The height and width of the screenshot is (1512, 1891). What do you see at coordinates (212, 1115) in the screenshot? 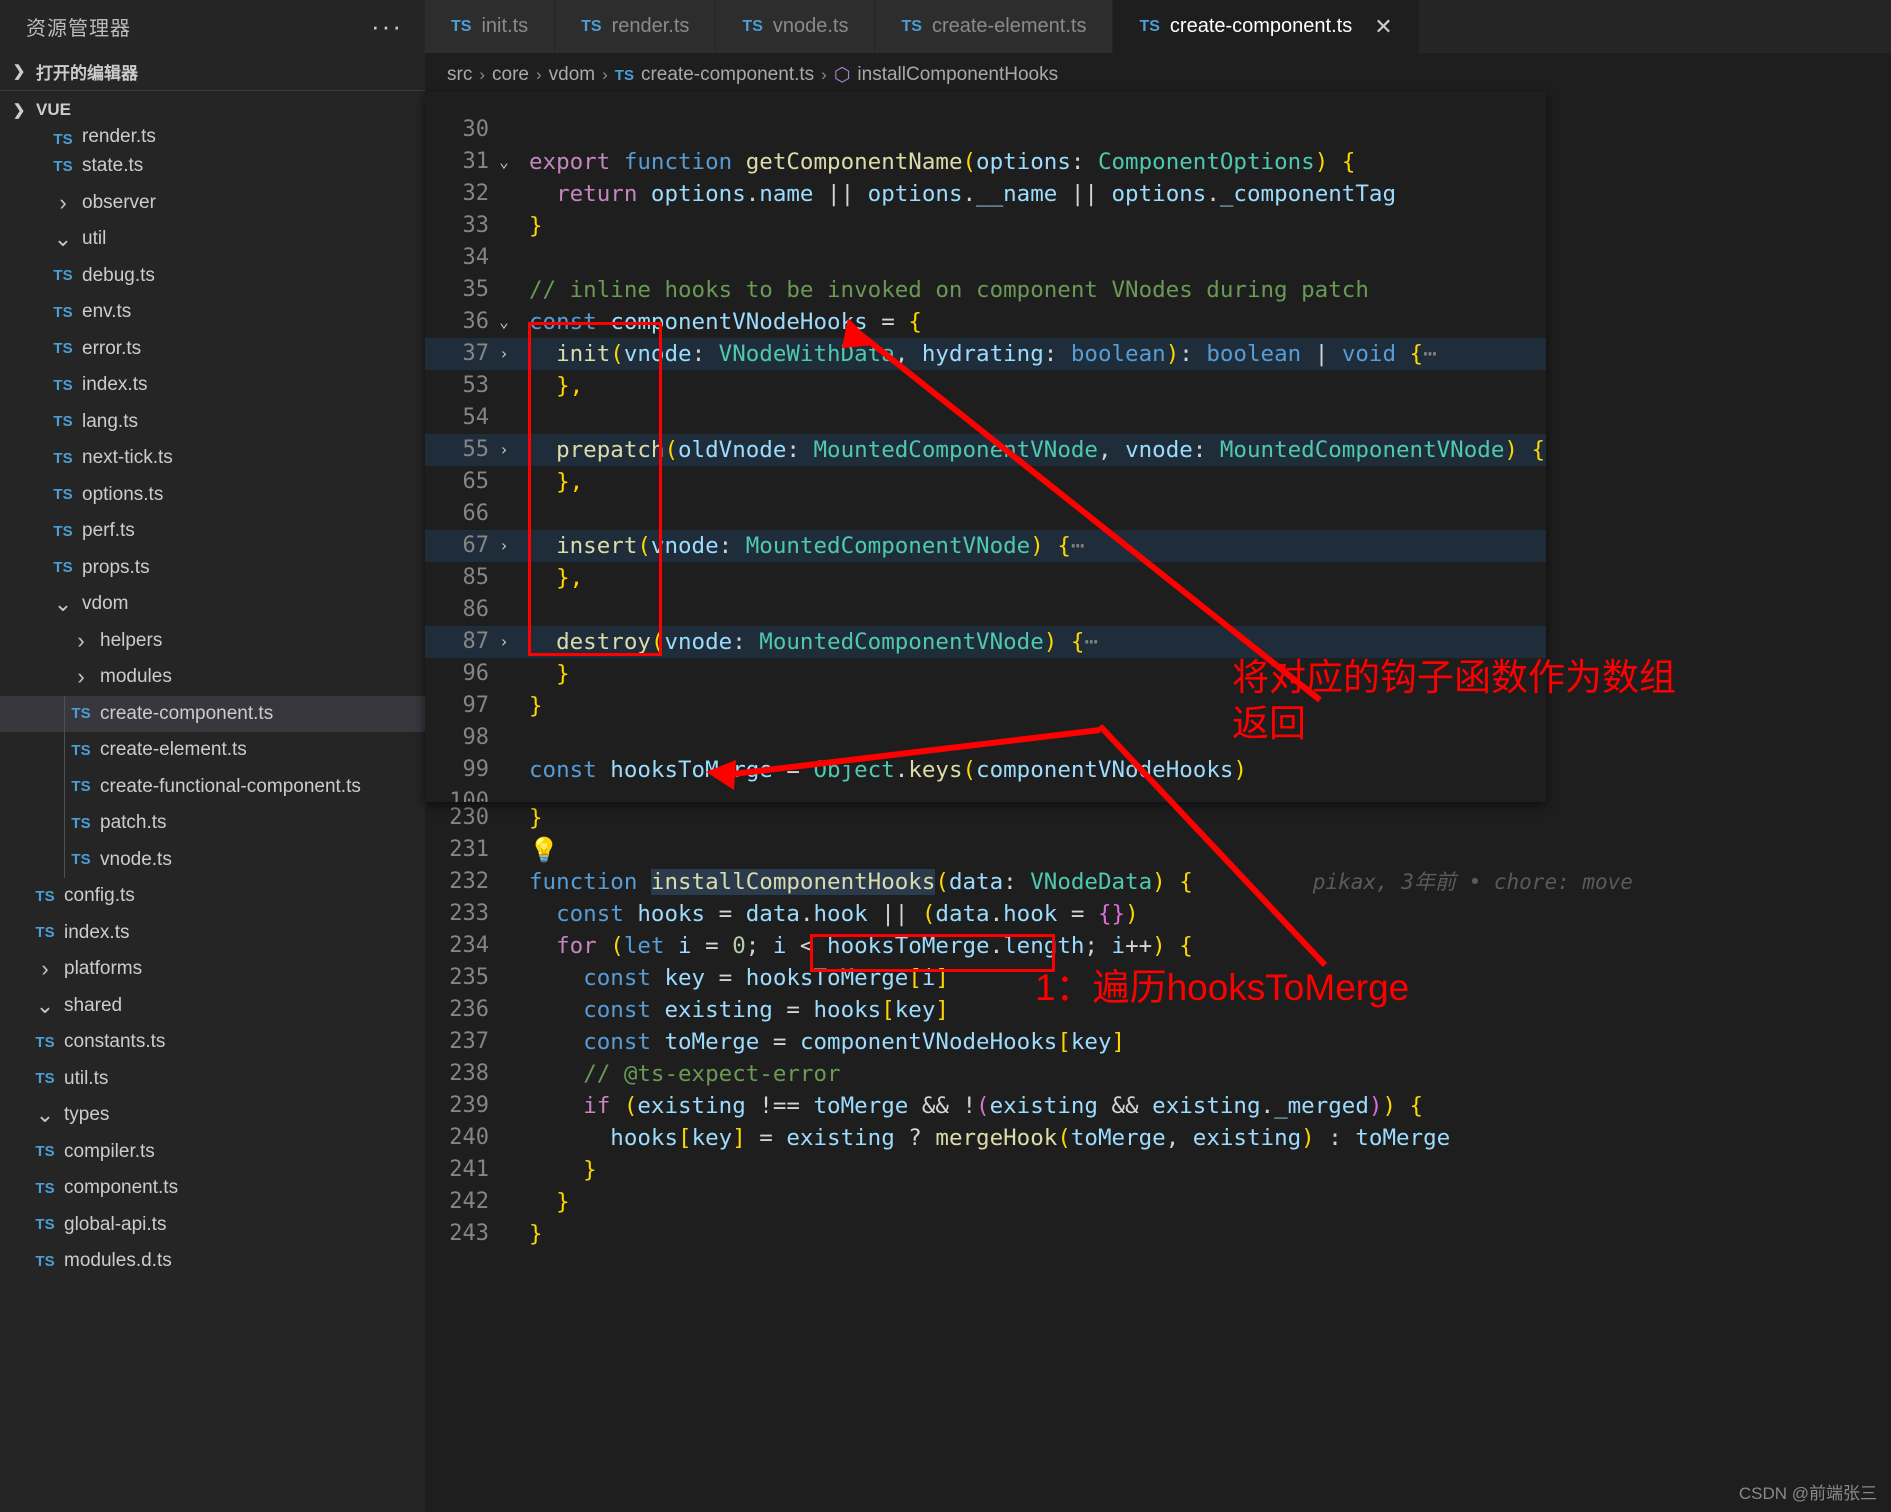
I see `tree-folder-types: ⌄ types` at bounding box center [212, 1115].